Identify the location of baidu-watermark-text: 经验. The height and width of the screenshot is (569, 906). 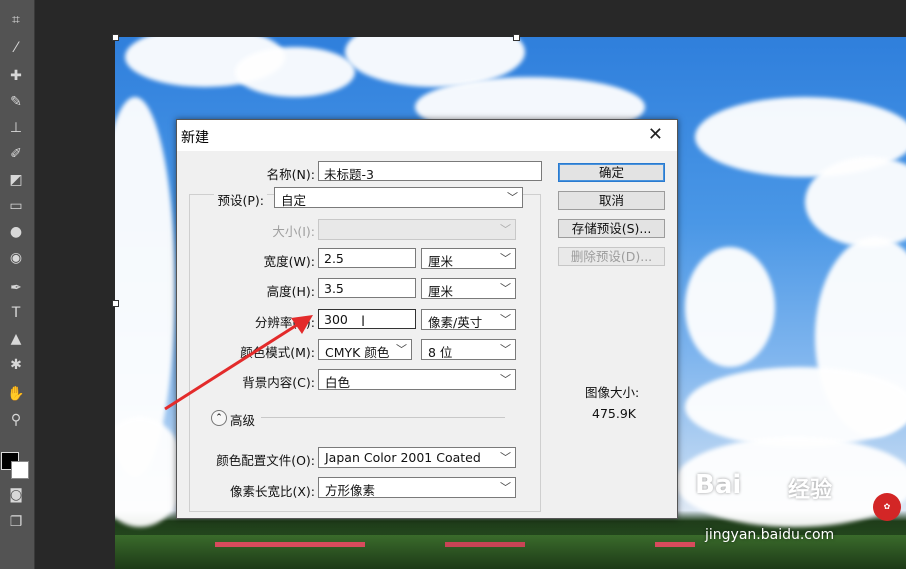
(810, 490).